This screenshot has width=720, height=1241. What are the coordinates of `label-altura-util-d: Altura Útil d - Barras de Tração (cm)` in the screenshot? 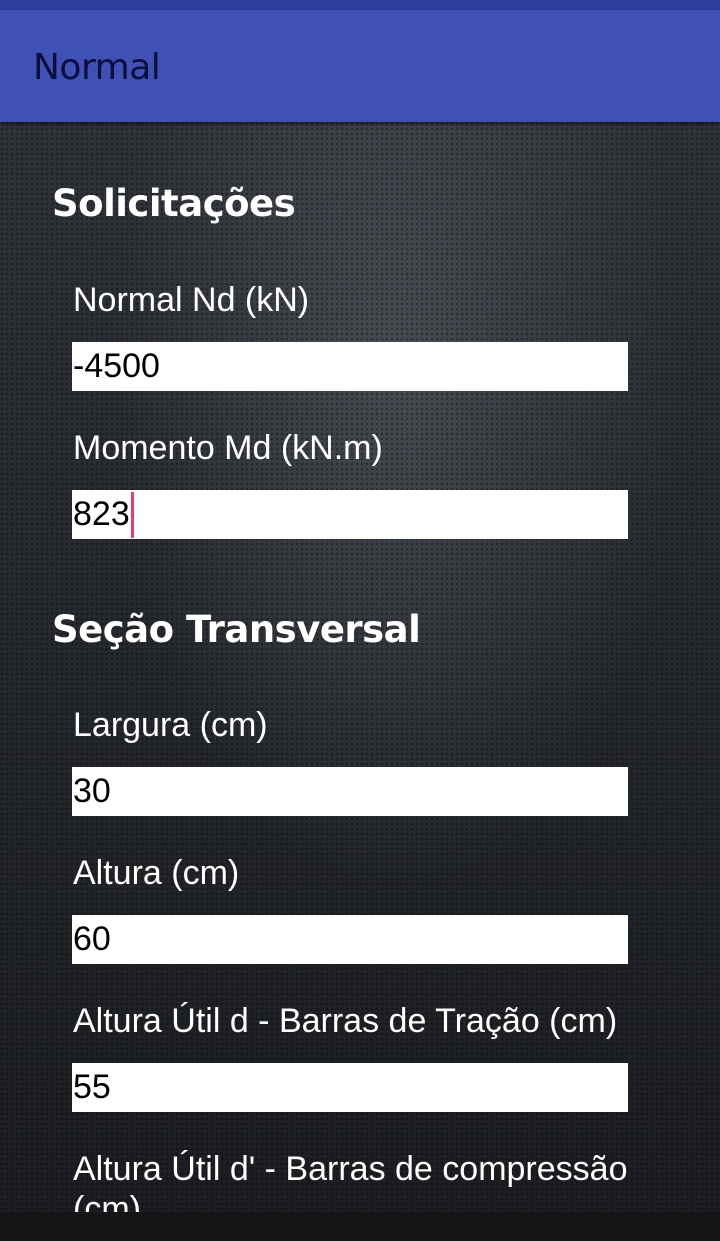 It's located at (345, 1021).